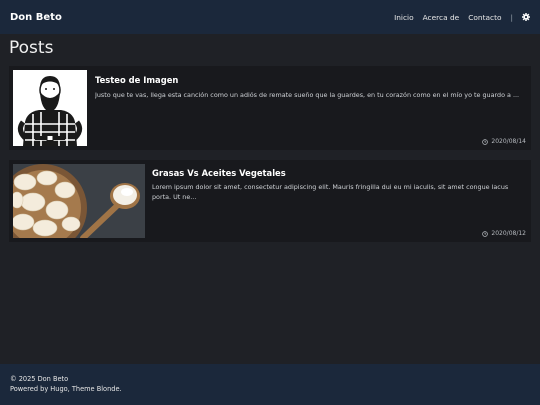 The image size is (540, 405). I want to click on post-date-text: 2020/08/12, so click(508, 233).